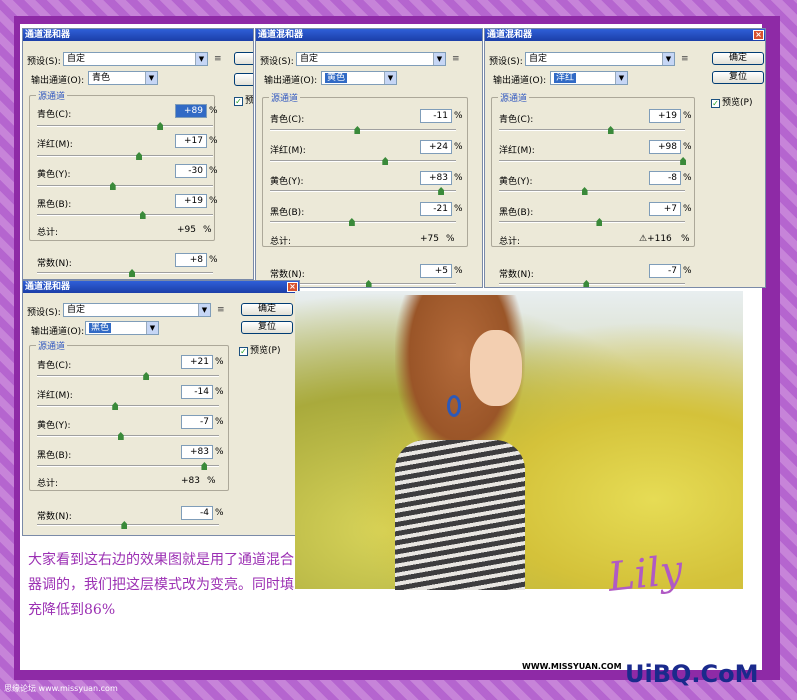  Describe the element at coordinates (61, 688) in the screenshot. I see `watermark-left: 思缘论坛 www.missyuan.com` at that location.